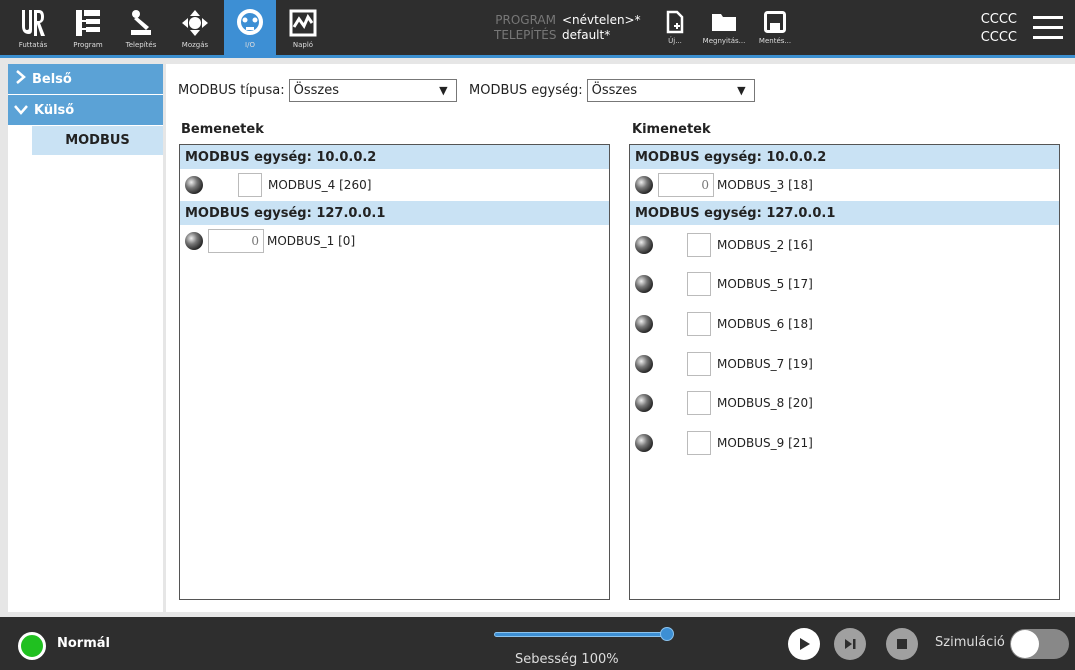  I want to click on step-button, so click(850, 644).